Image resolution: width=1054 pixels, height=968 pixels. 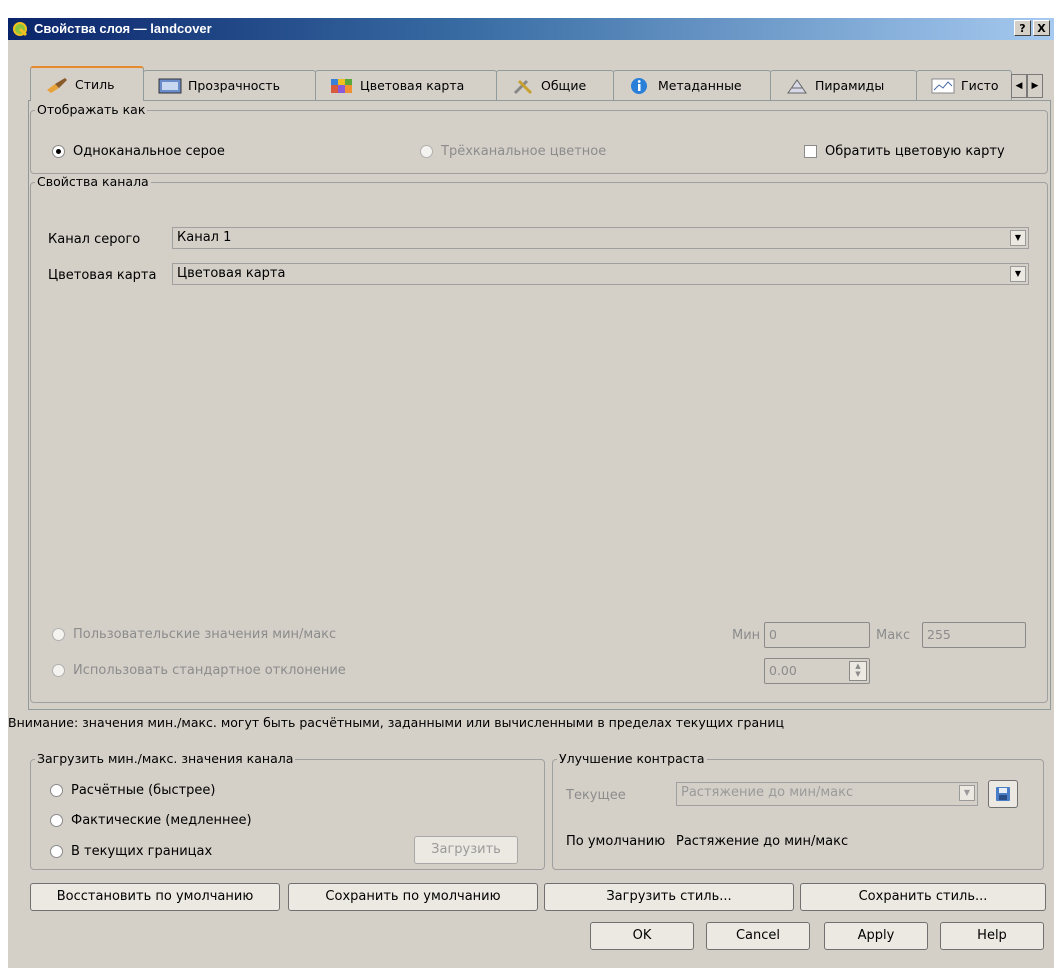 I want to click on help-title-button: ?, so click(x=1022, y=28).